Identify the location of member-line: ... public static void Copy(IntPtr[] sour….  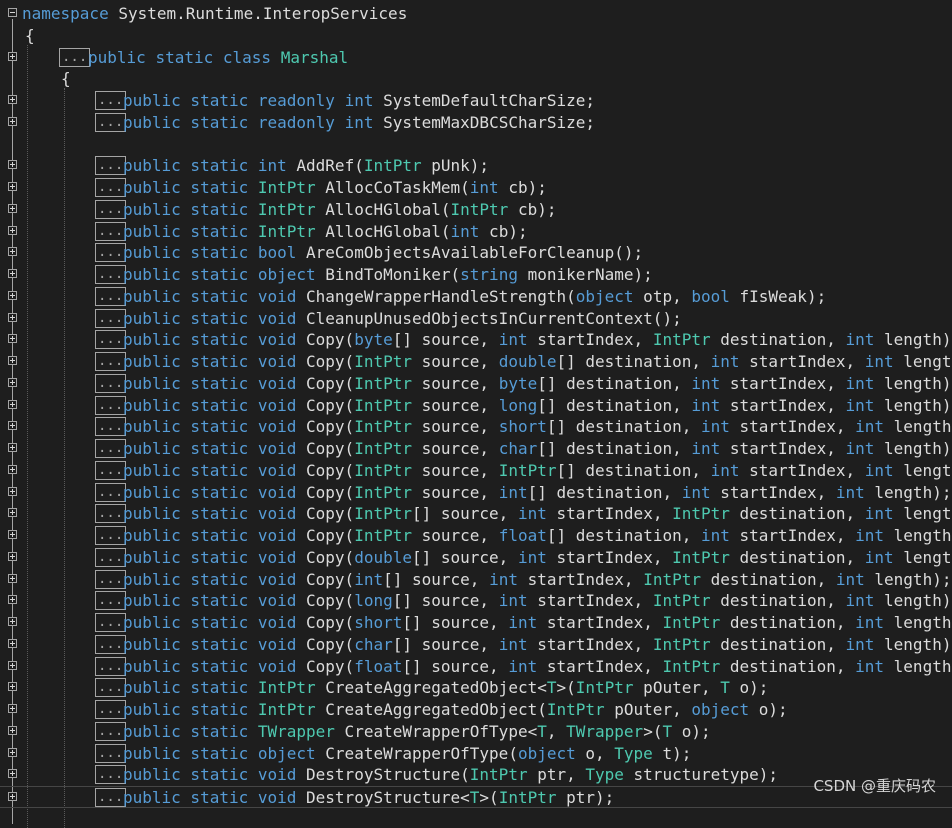
(476, 514).